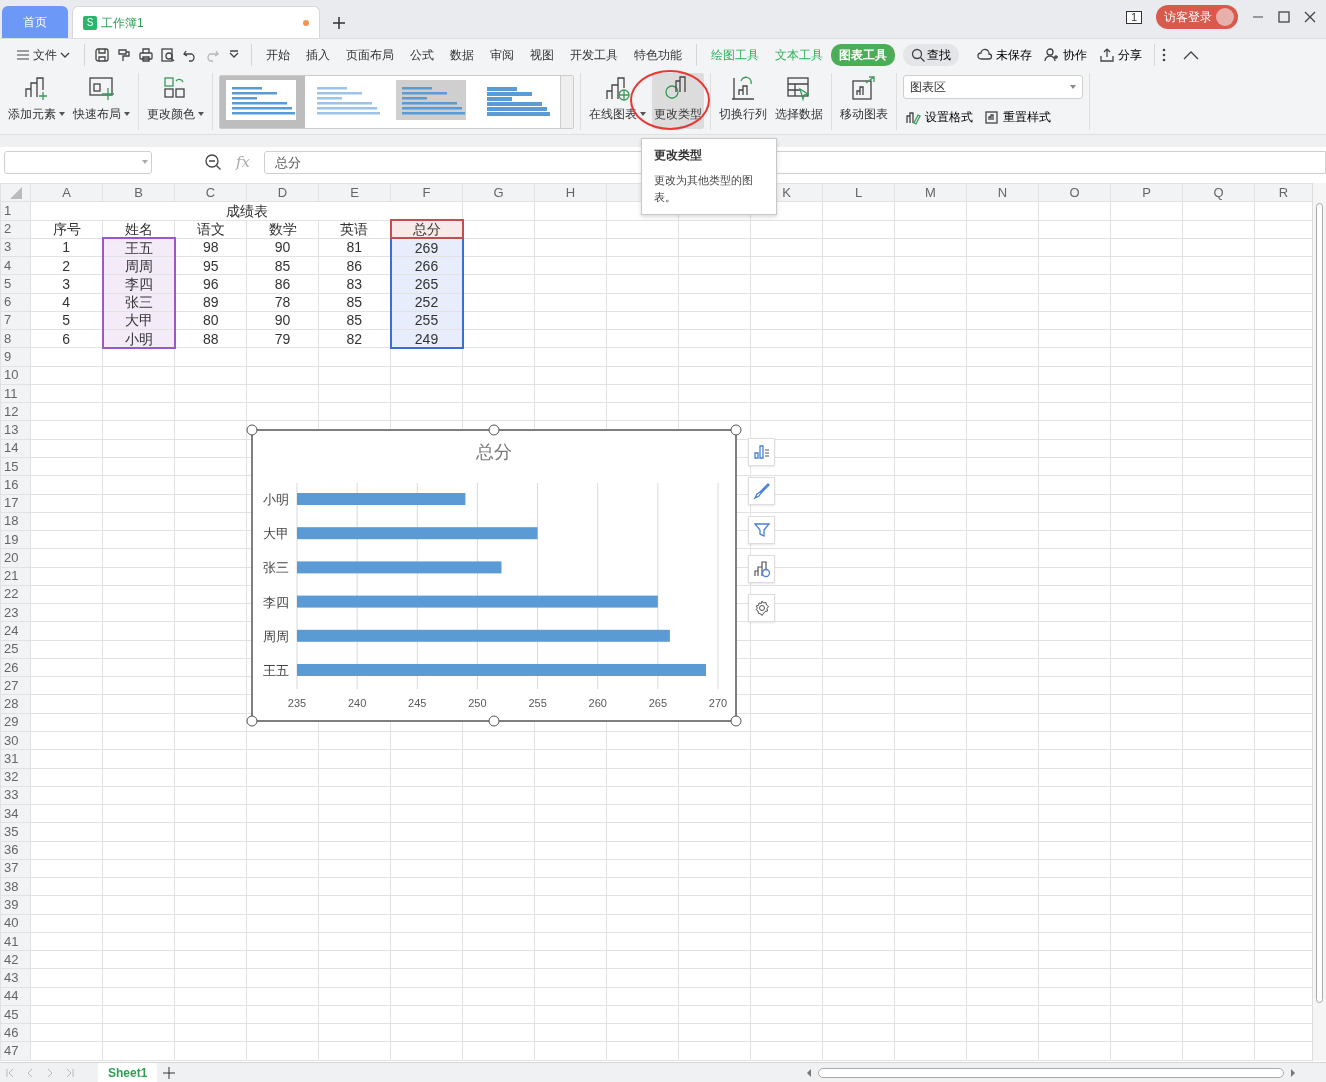 Image resolution: width=1326 pixels, height=1082 pixels. I want to click on share-icon, so click(1107, 55).